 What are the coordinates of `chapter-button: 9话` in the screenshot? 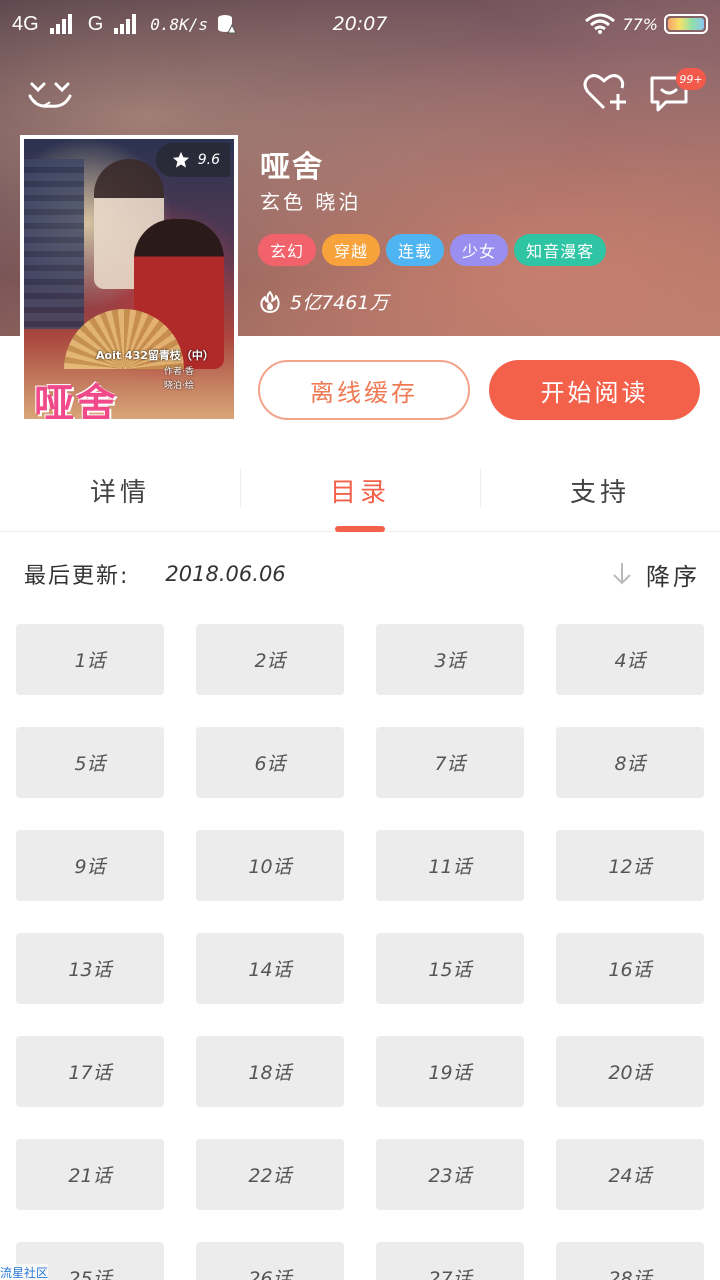 It's located at (90, 865).